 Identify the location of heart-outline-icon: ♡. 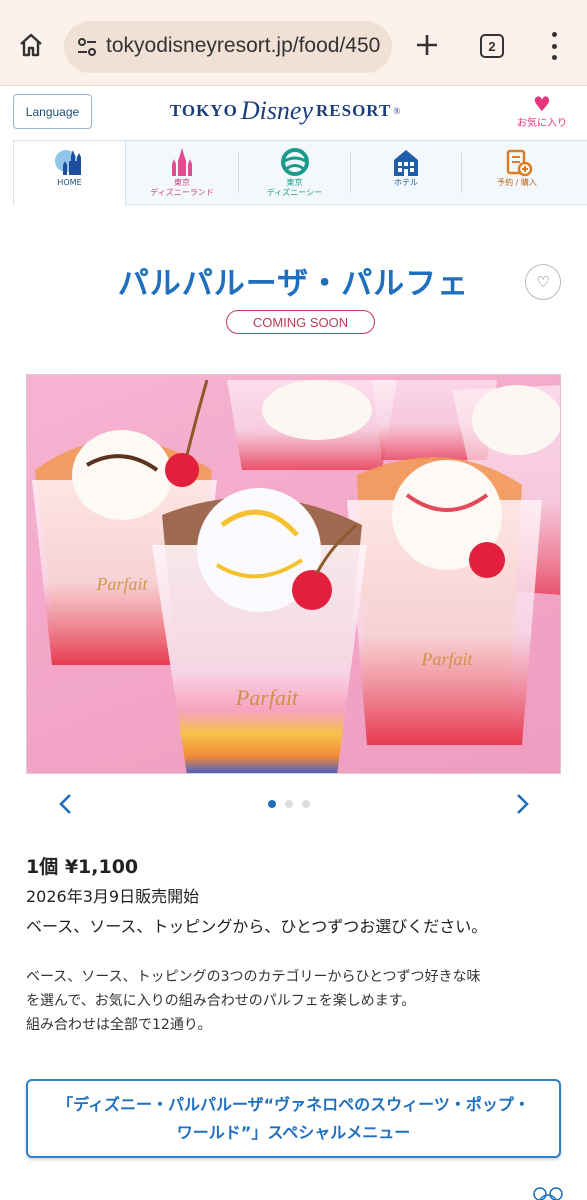
(543, 282).